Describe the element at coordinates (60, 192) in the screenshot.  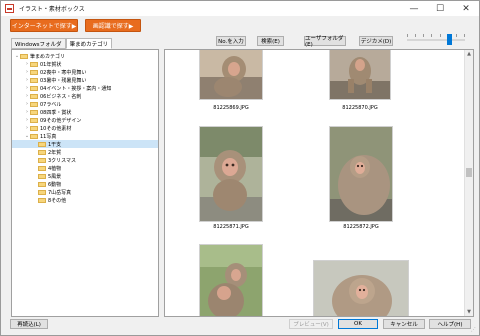
I see `tree-item-label: 7山岳写真` at that location.